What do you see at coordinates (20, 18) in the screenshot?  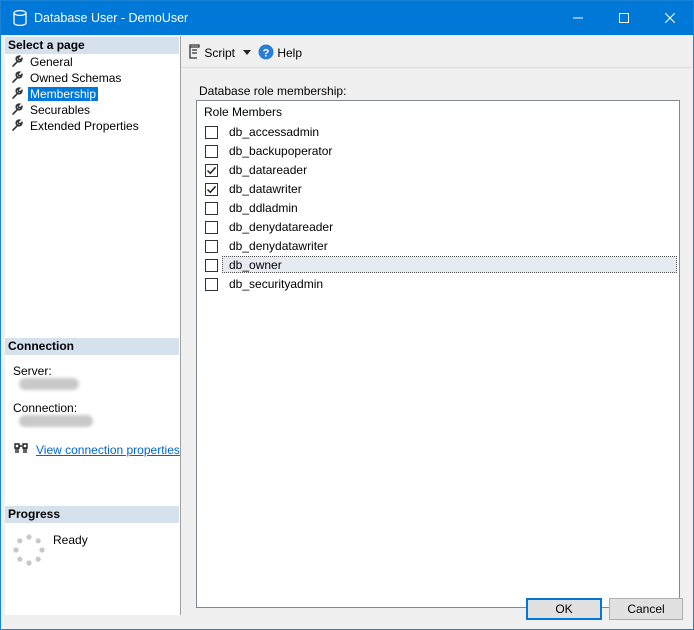 I see `database-icon` at bounding box center [20, 18].